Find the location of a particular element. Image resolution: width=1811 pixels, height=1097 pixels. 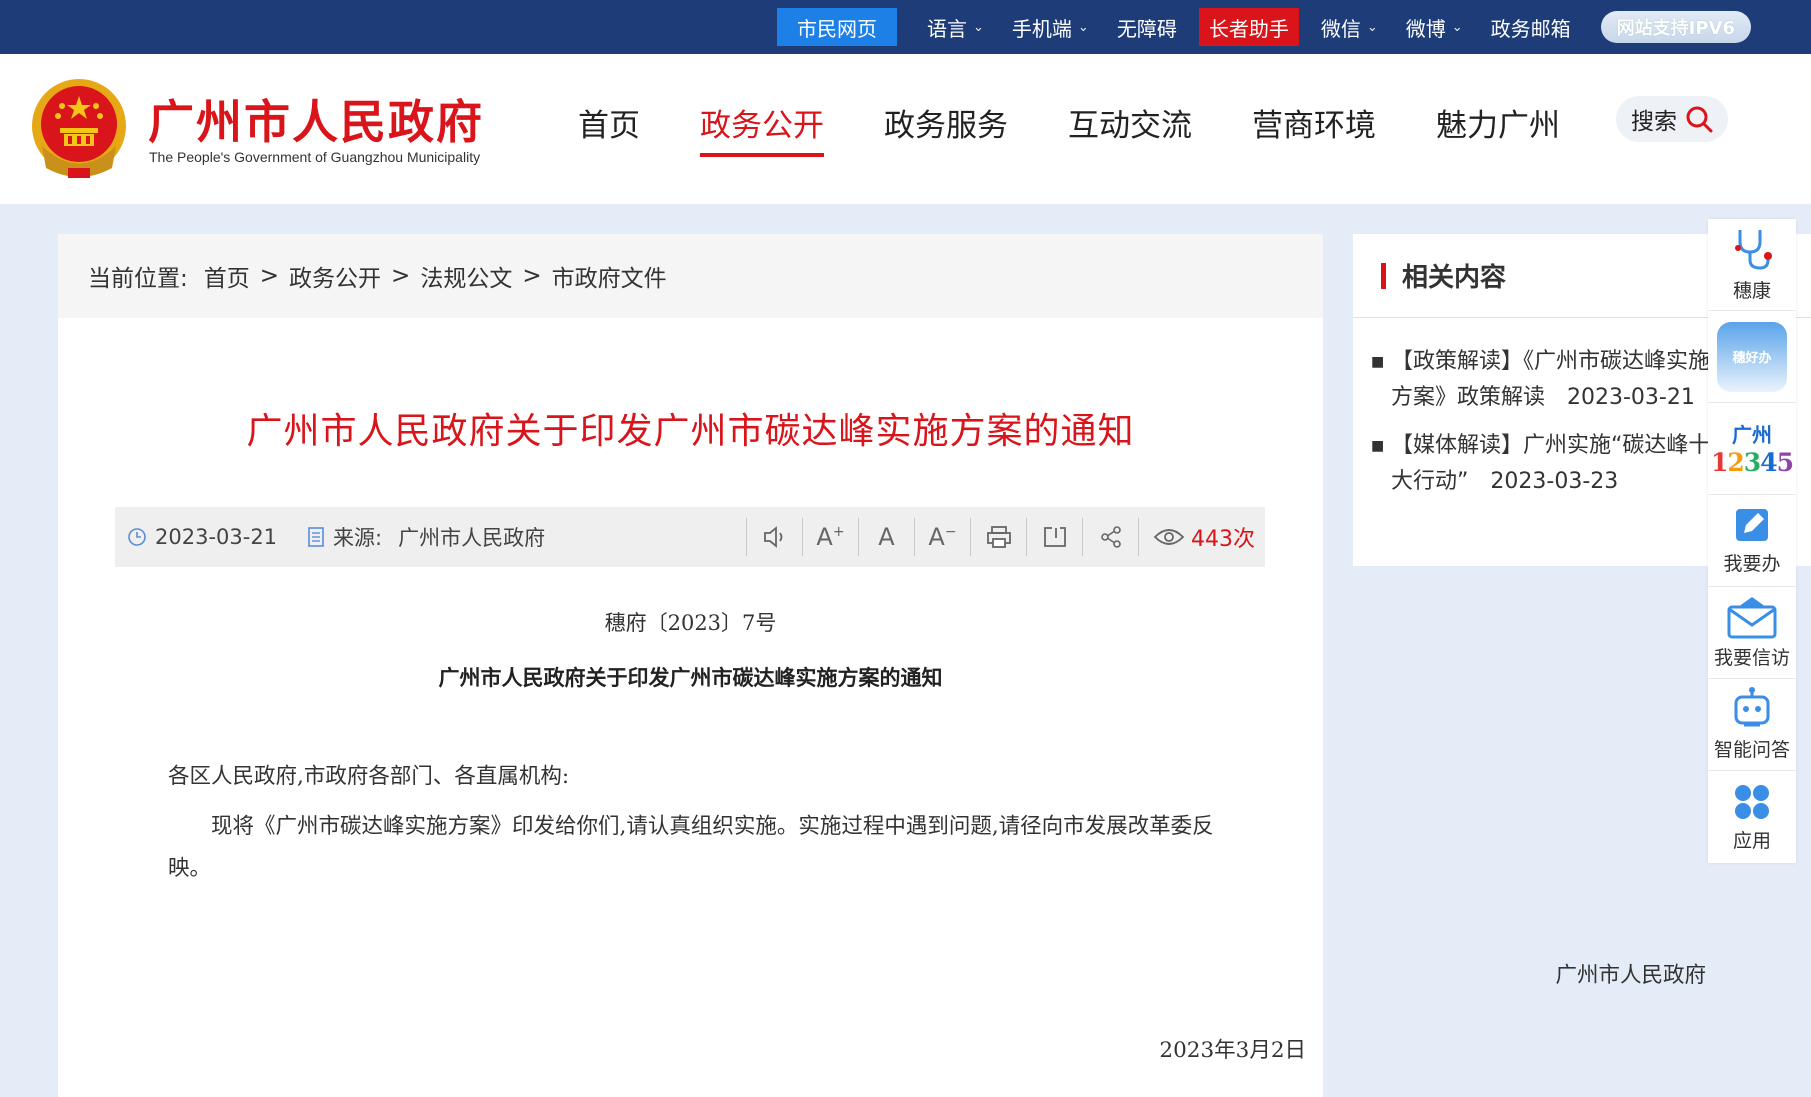

hotline-12345-button: 广州 12345 is located at coordinates (1752, 449).